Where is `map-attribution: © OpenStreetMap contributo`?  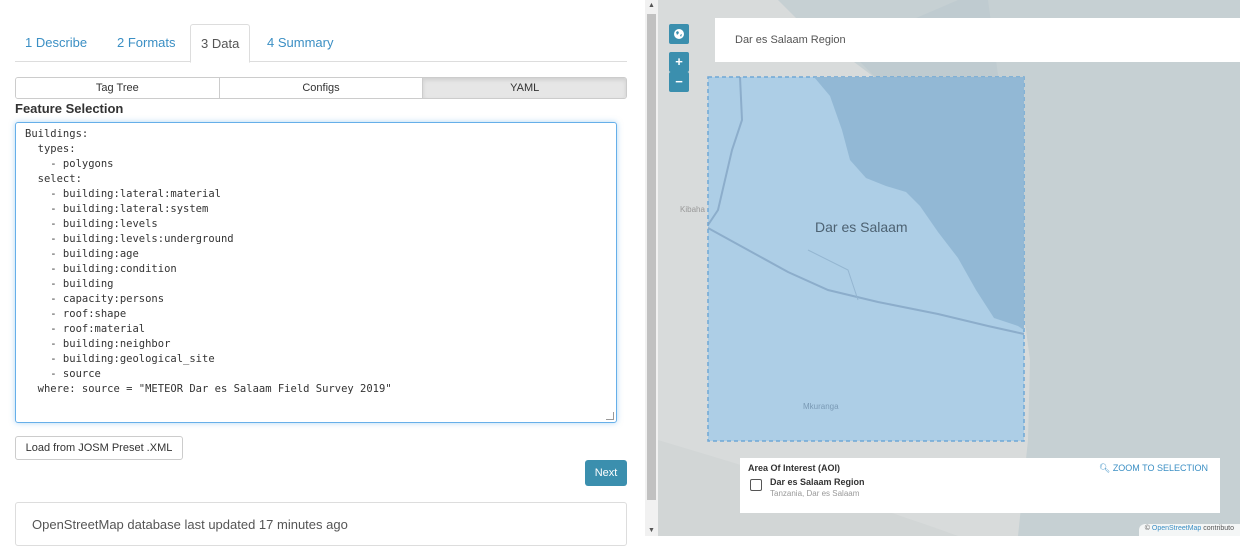
map-attribution: © OpenStreetMap contributo is located at coordinates (1189, 530).